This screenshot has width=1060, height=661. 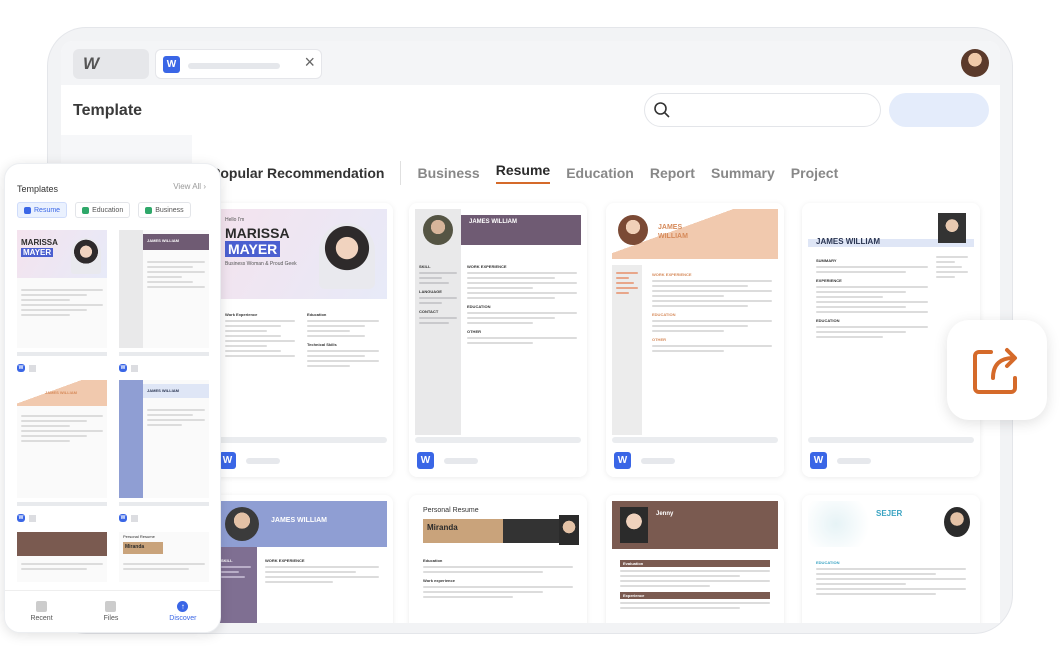 I want to click on chip-resume: Resume, so click(x=42, y=210).